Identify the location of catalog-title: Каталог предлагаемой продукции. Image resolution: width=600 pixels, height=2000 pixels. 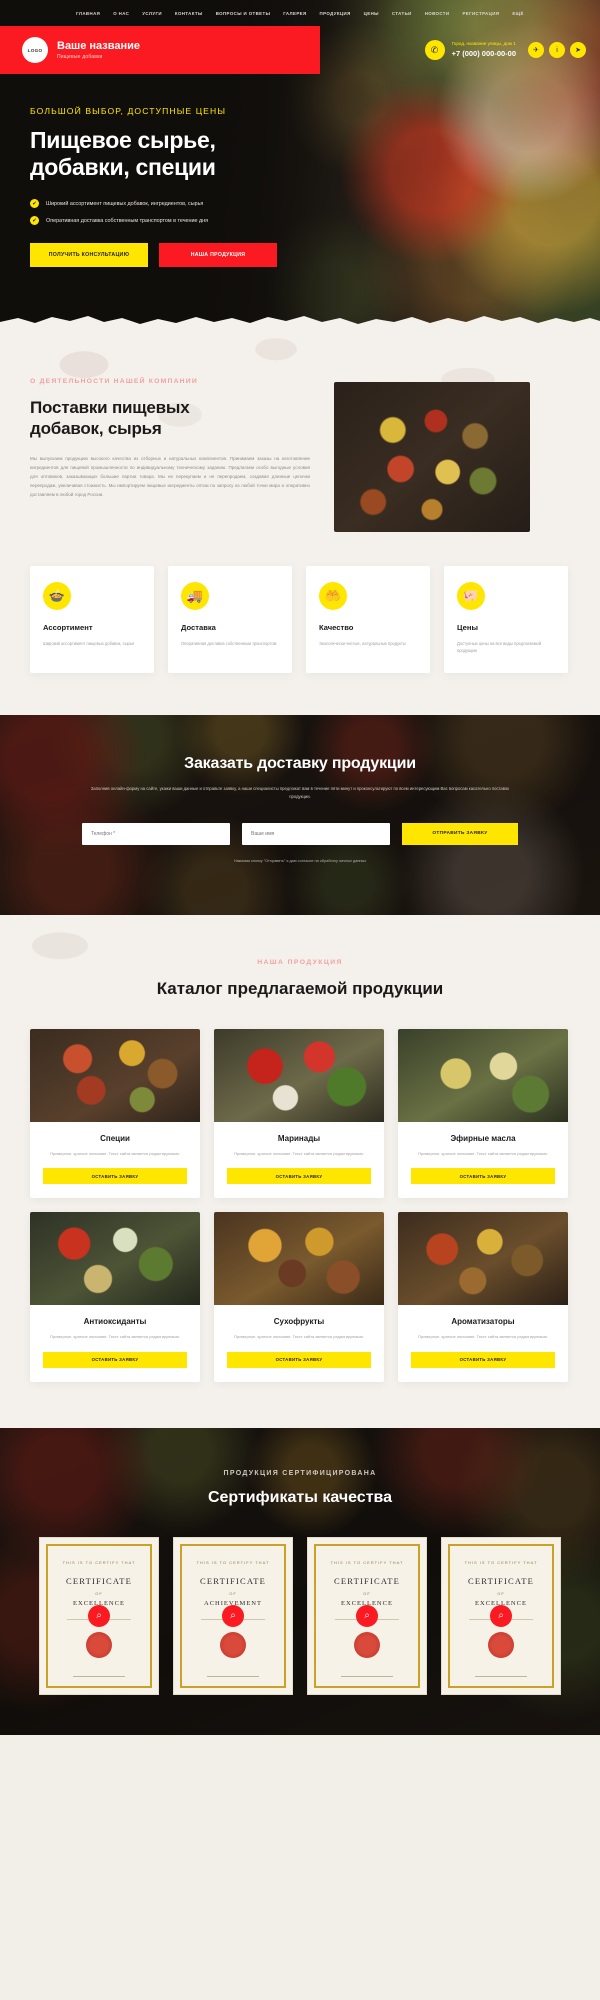
(300, 988).